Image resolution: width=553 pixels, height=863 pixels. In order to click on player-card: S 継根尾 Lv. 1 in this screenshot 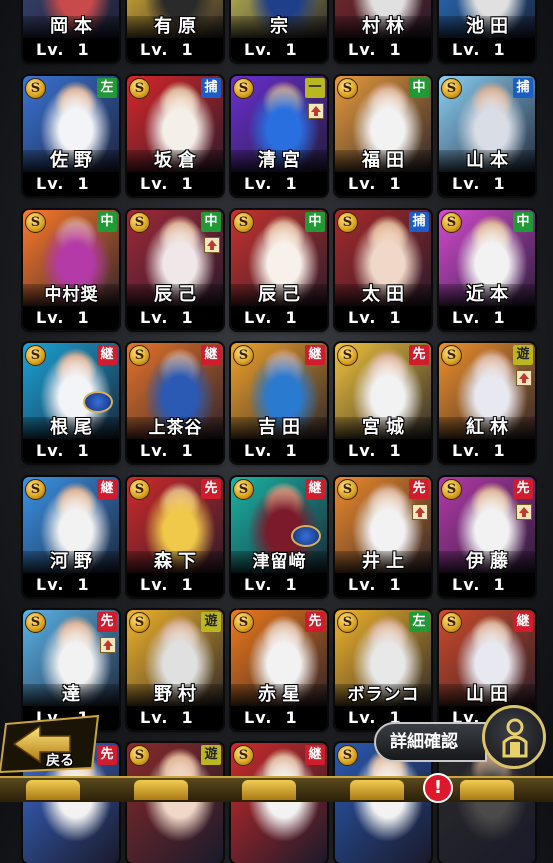, I will do `click(71, 403)`.